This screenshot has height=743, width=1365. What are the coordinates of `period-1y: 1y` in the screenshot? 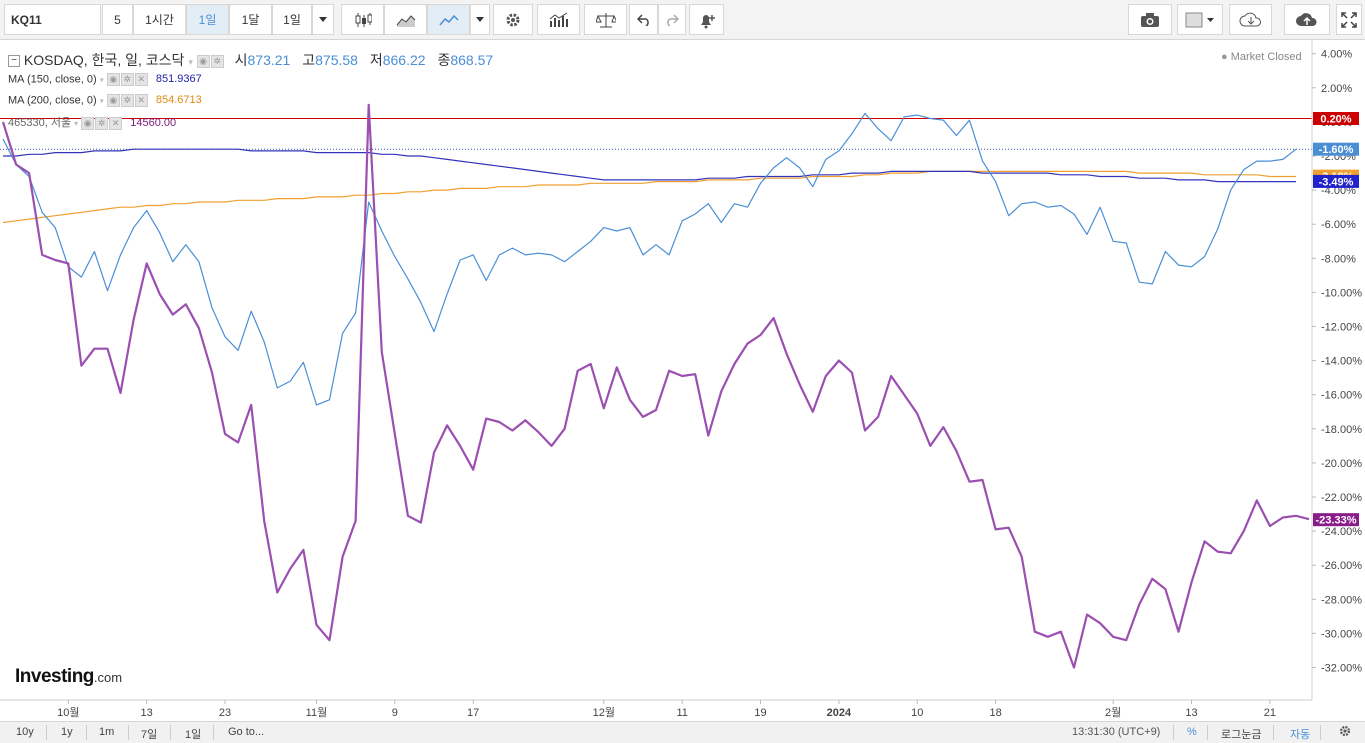 It's located at (67, 732).